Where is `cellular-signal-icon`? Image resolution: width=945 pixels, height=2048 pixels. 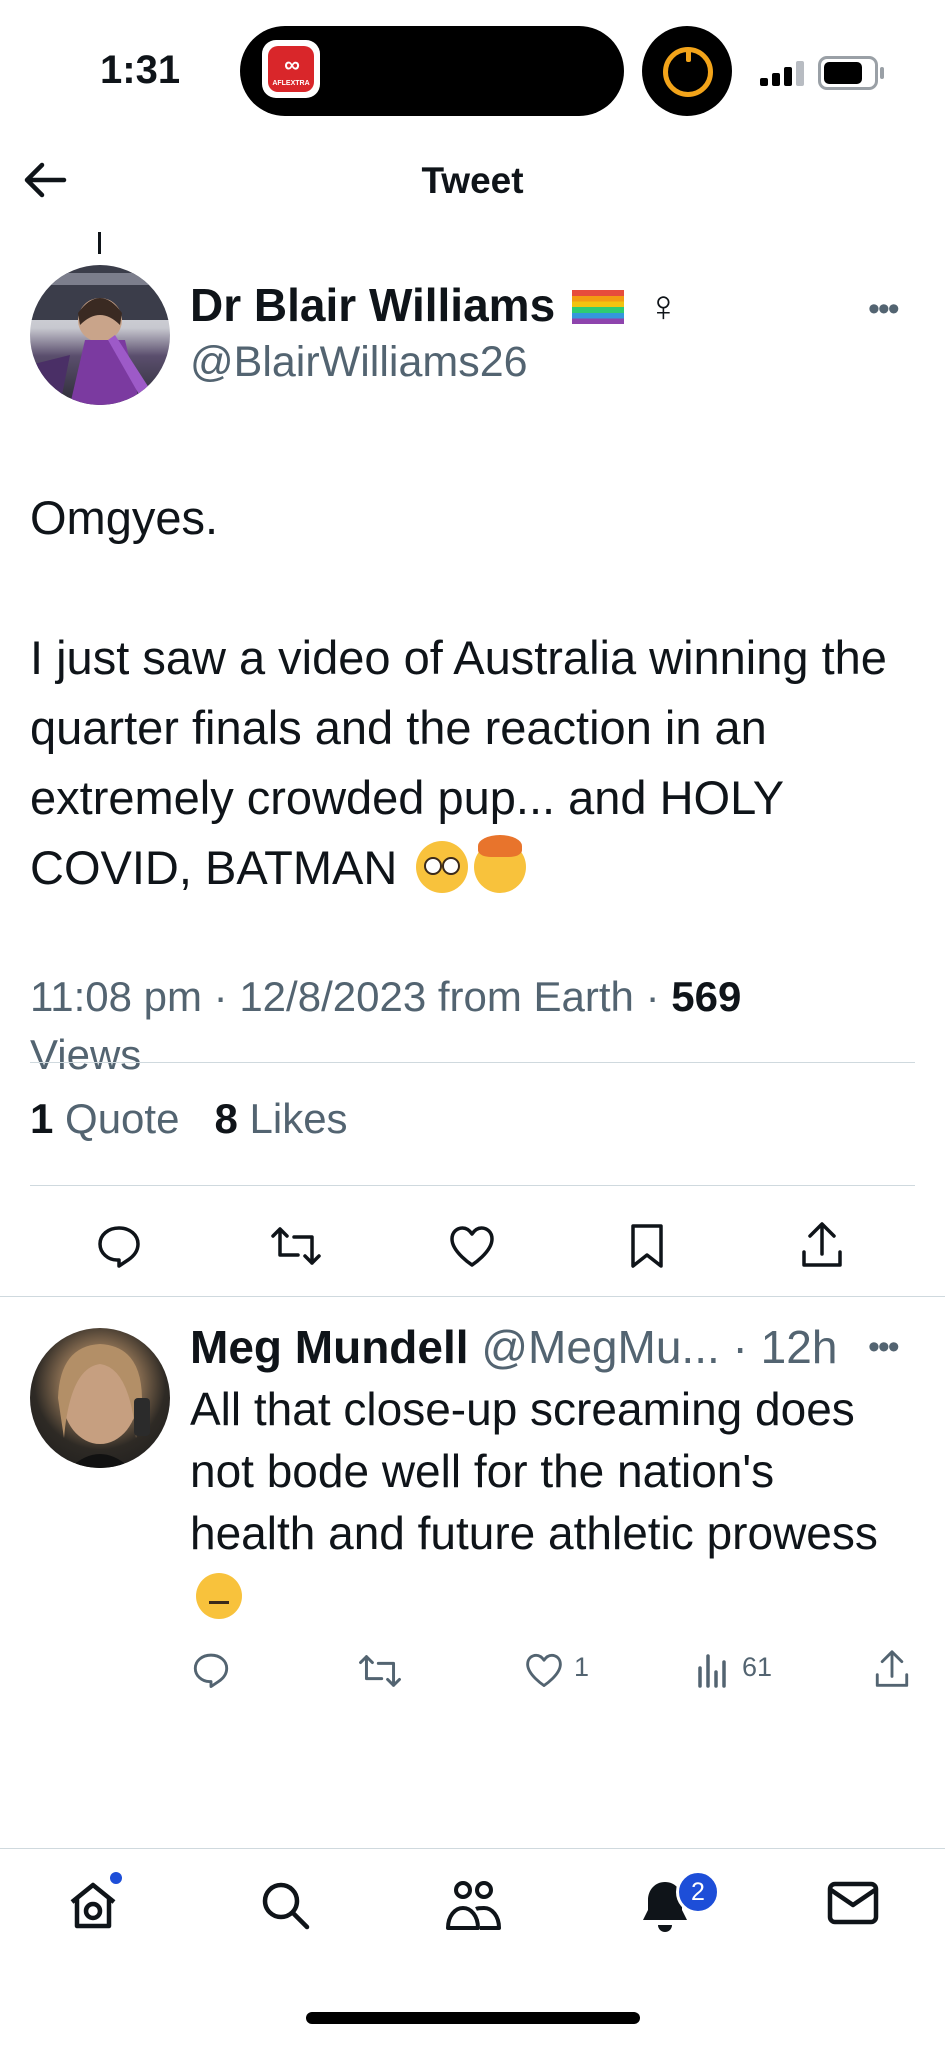
cellular-signal-icon is located at coordinates (785, 73).